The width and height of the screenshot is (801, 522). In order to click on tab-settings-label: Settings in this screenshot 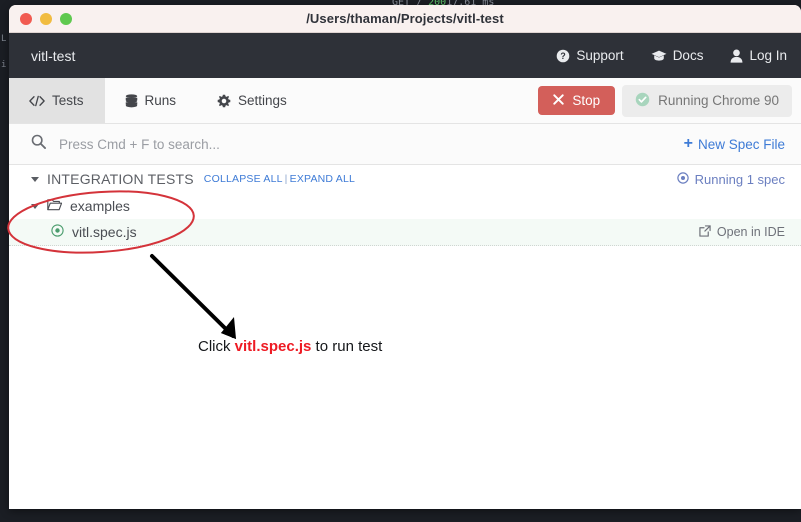, I will do `click(262, 100)`.